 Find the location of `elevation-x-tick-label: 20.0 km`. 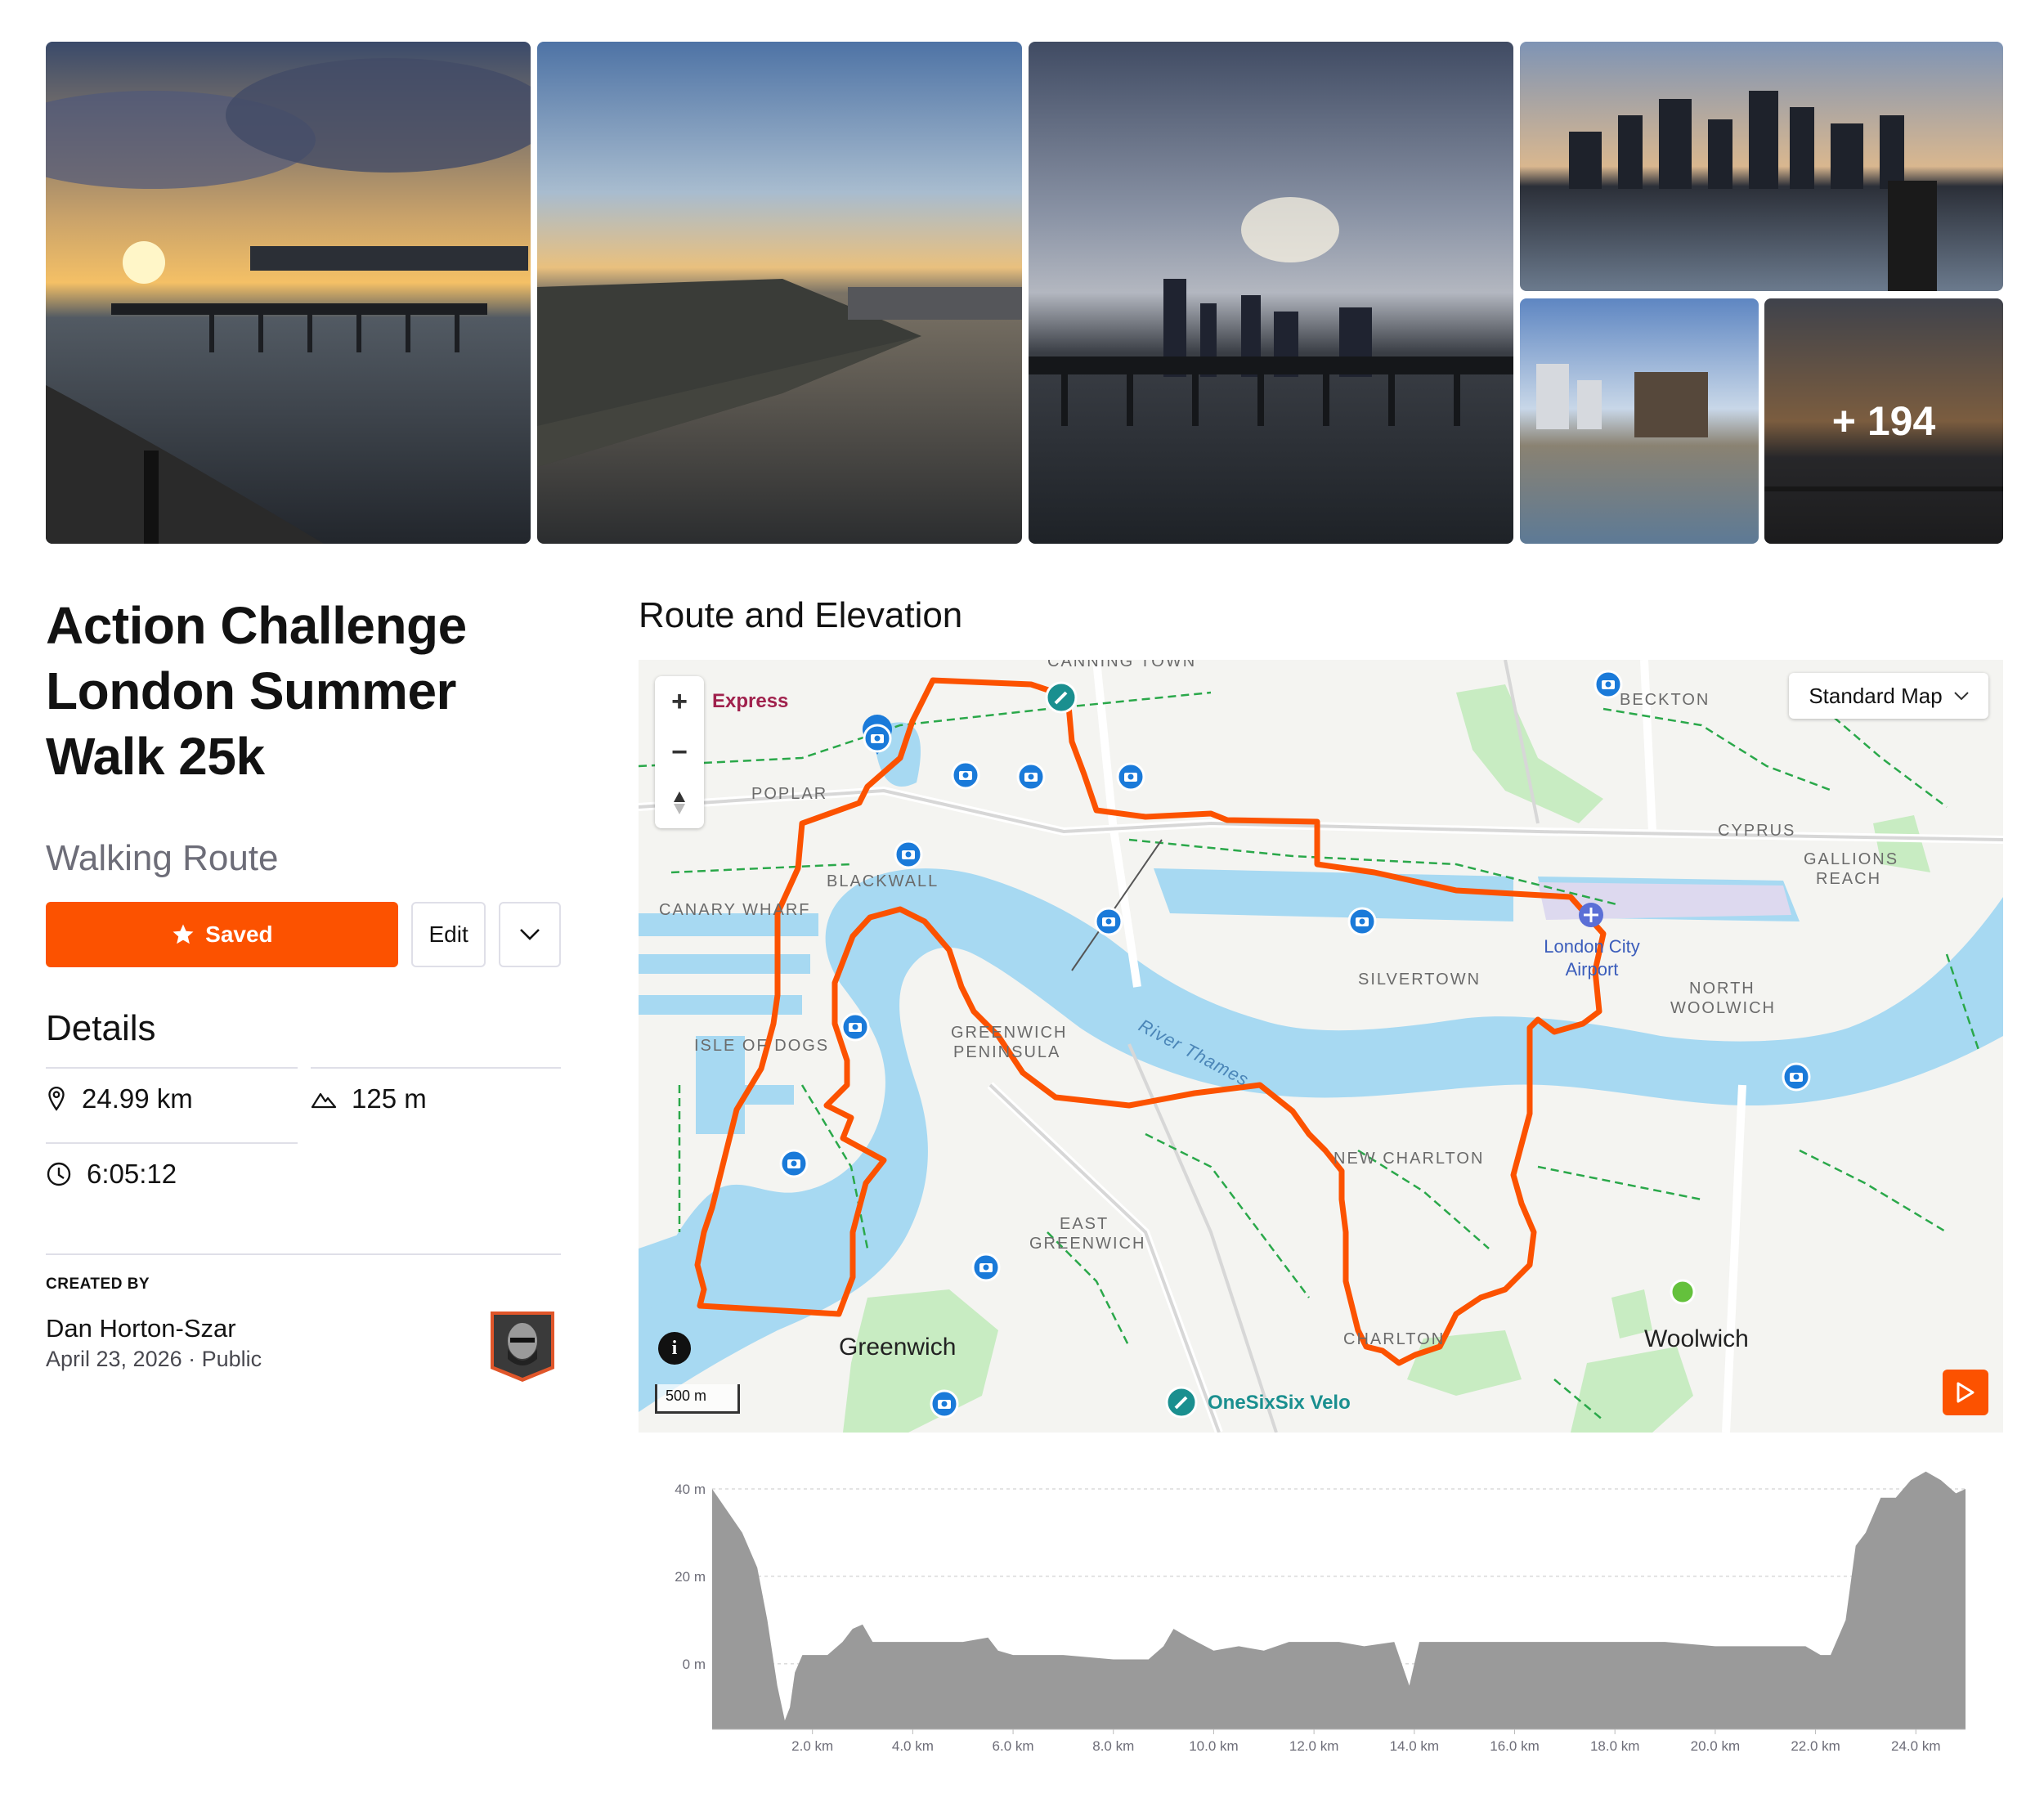

elevation-x-tick-label: 20.0 km is located at coordinates (1715, 1746).